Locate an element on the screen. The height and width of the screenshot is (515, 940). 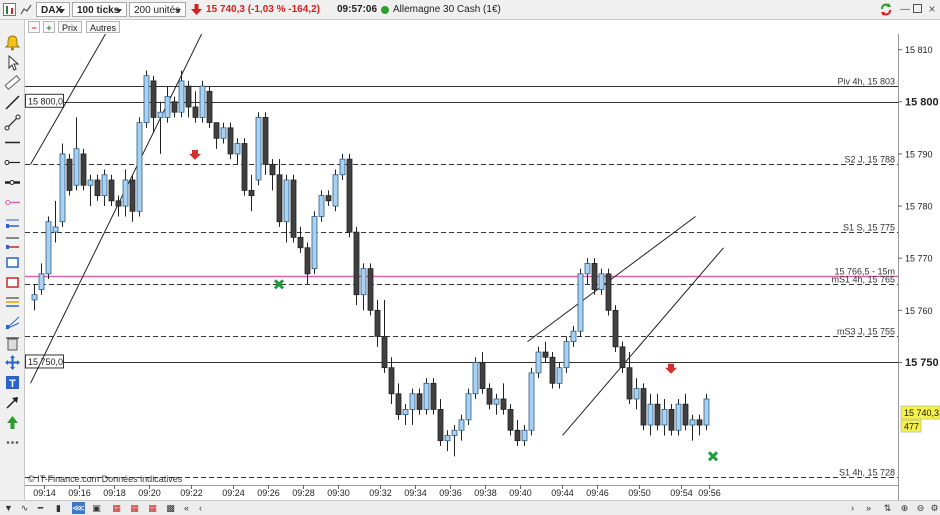
horizontal-line-icon is located at coordinates (12, 142).